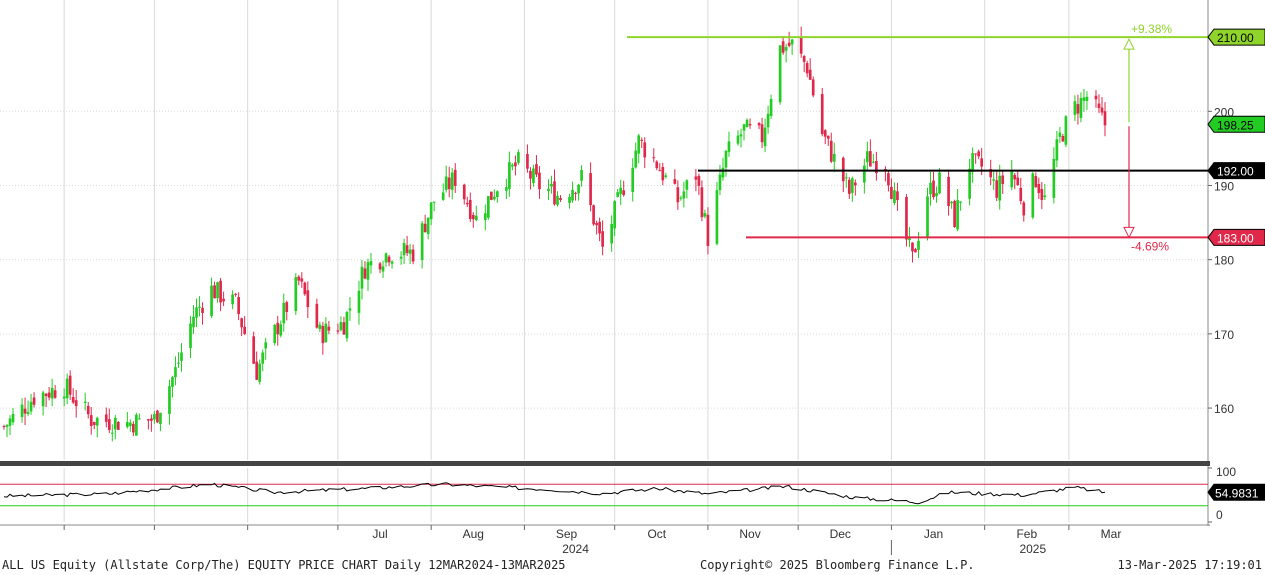  I want to click on x-month-label: Aug, so click(473, 534).